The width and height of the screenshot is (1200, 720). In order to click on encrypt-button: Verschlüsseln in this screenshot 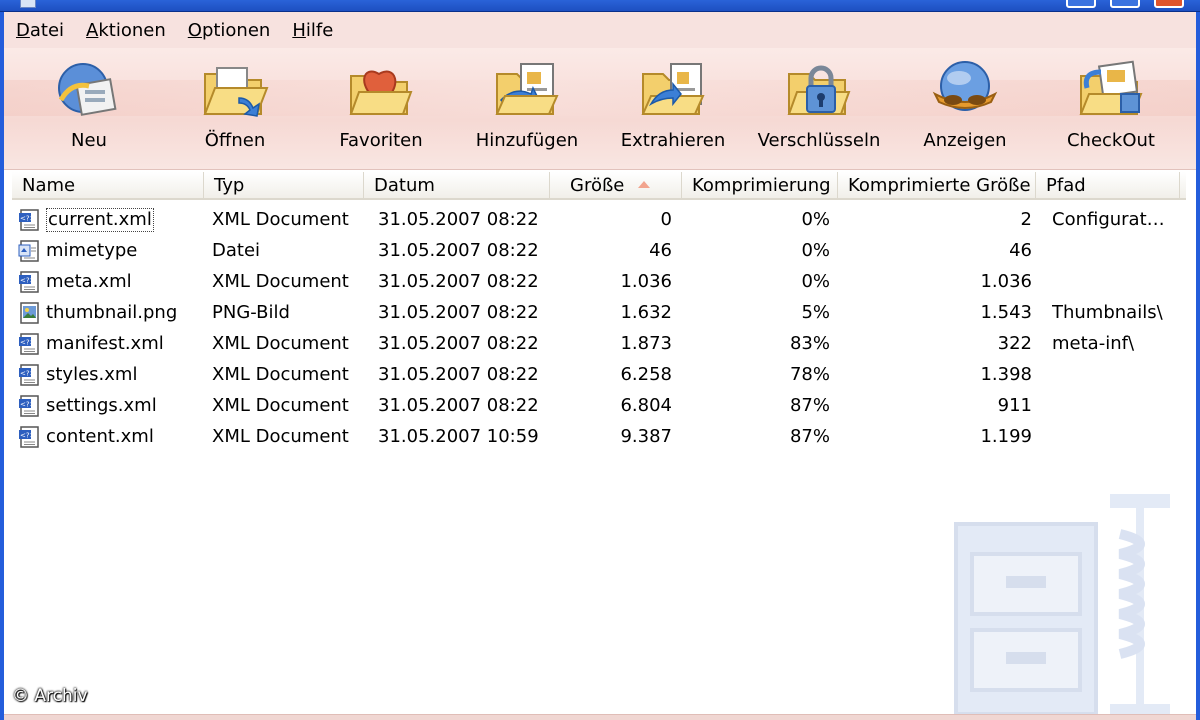, I will do `click(819, 109)`.